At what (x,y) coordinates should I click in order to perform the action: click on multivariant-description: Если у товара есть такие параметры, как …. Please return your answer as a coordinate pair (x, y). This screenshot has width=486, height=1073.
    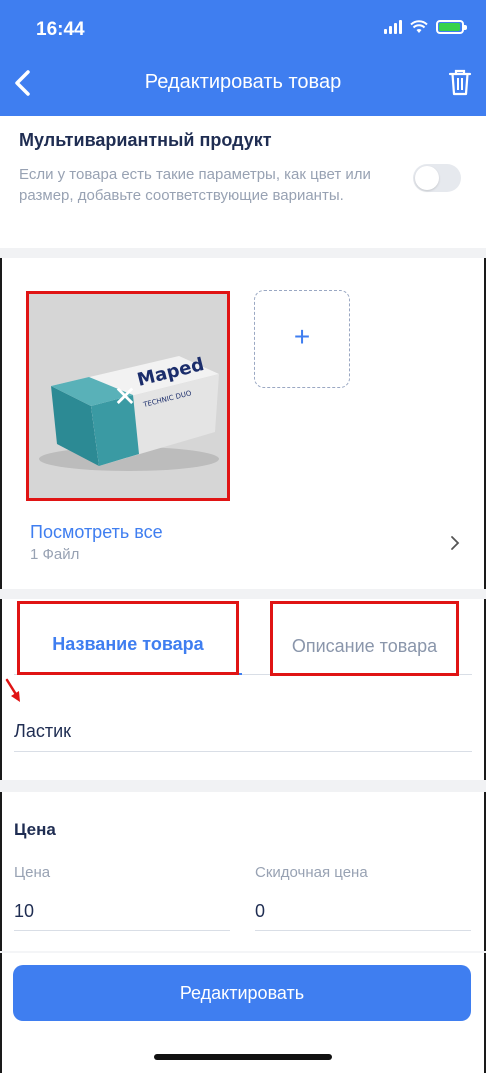
    Looking at the image, I should click on (195, 185).